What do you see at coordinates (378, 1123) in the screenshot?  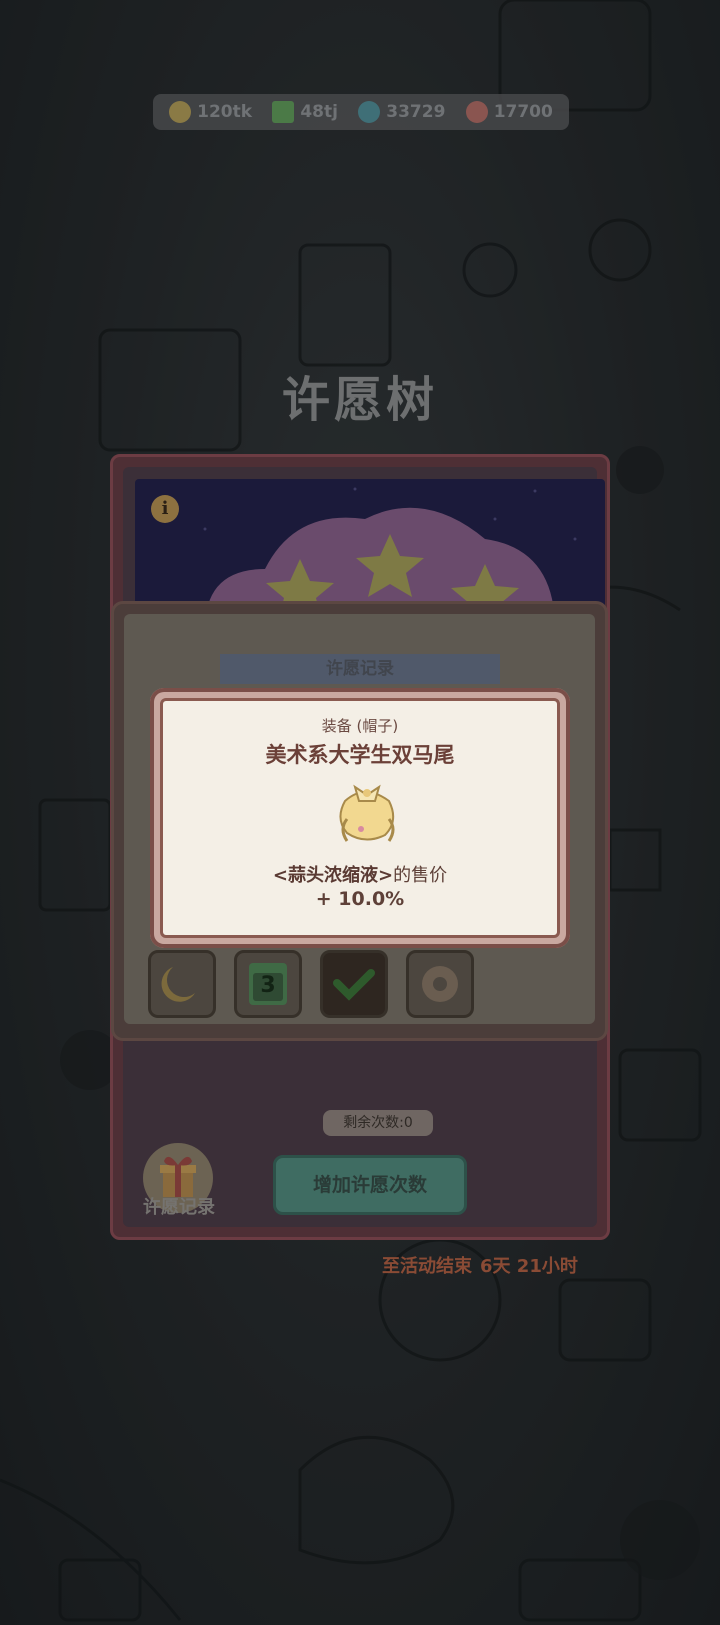 I see `remaining-count: 剩余次数:0` at bounding box center [378, 1123].